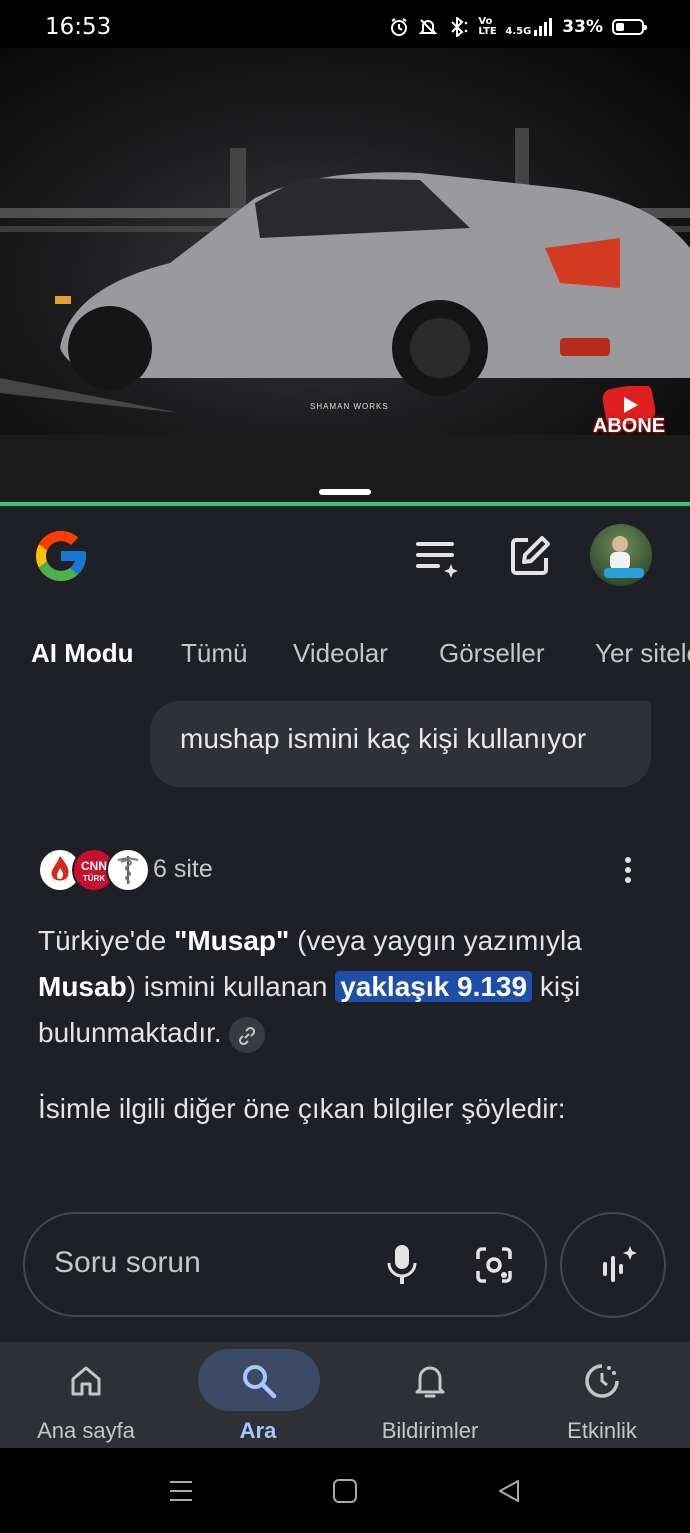  I want to click on volte-icon: Vo LTE, so click(487, 26).